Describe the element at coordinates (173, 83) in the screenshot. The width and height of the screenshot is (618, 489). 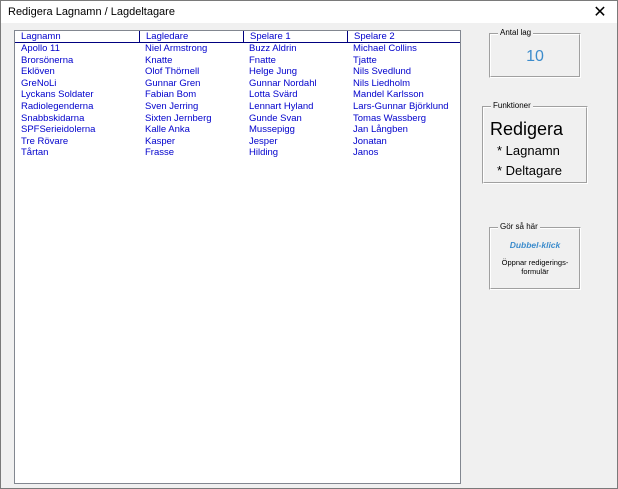
I see `cell-lagledare: Gunnar Gren` at that location.